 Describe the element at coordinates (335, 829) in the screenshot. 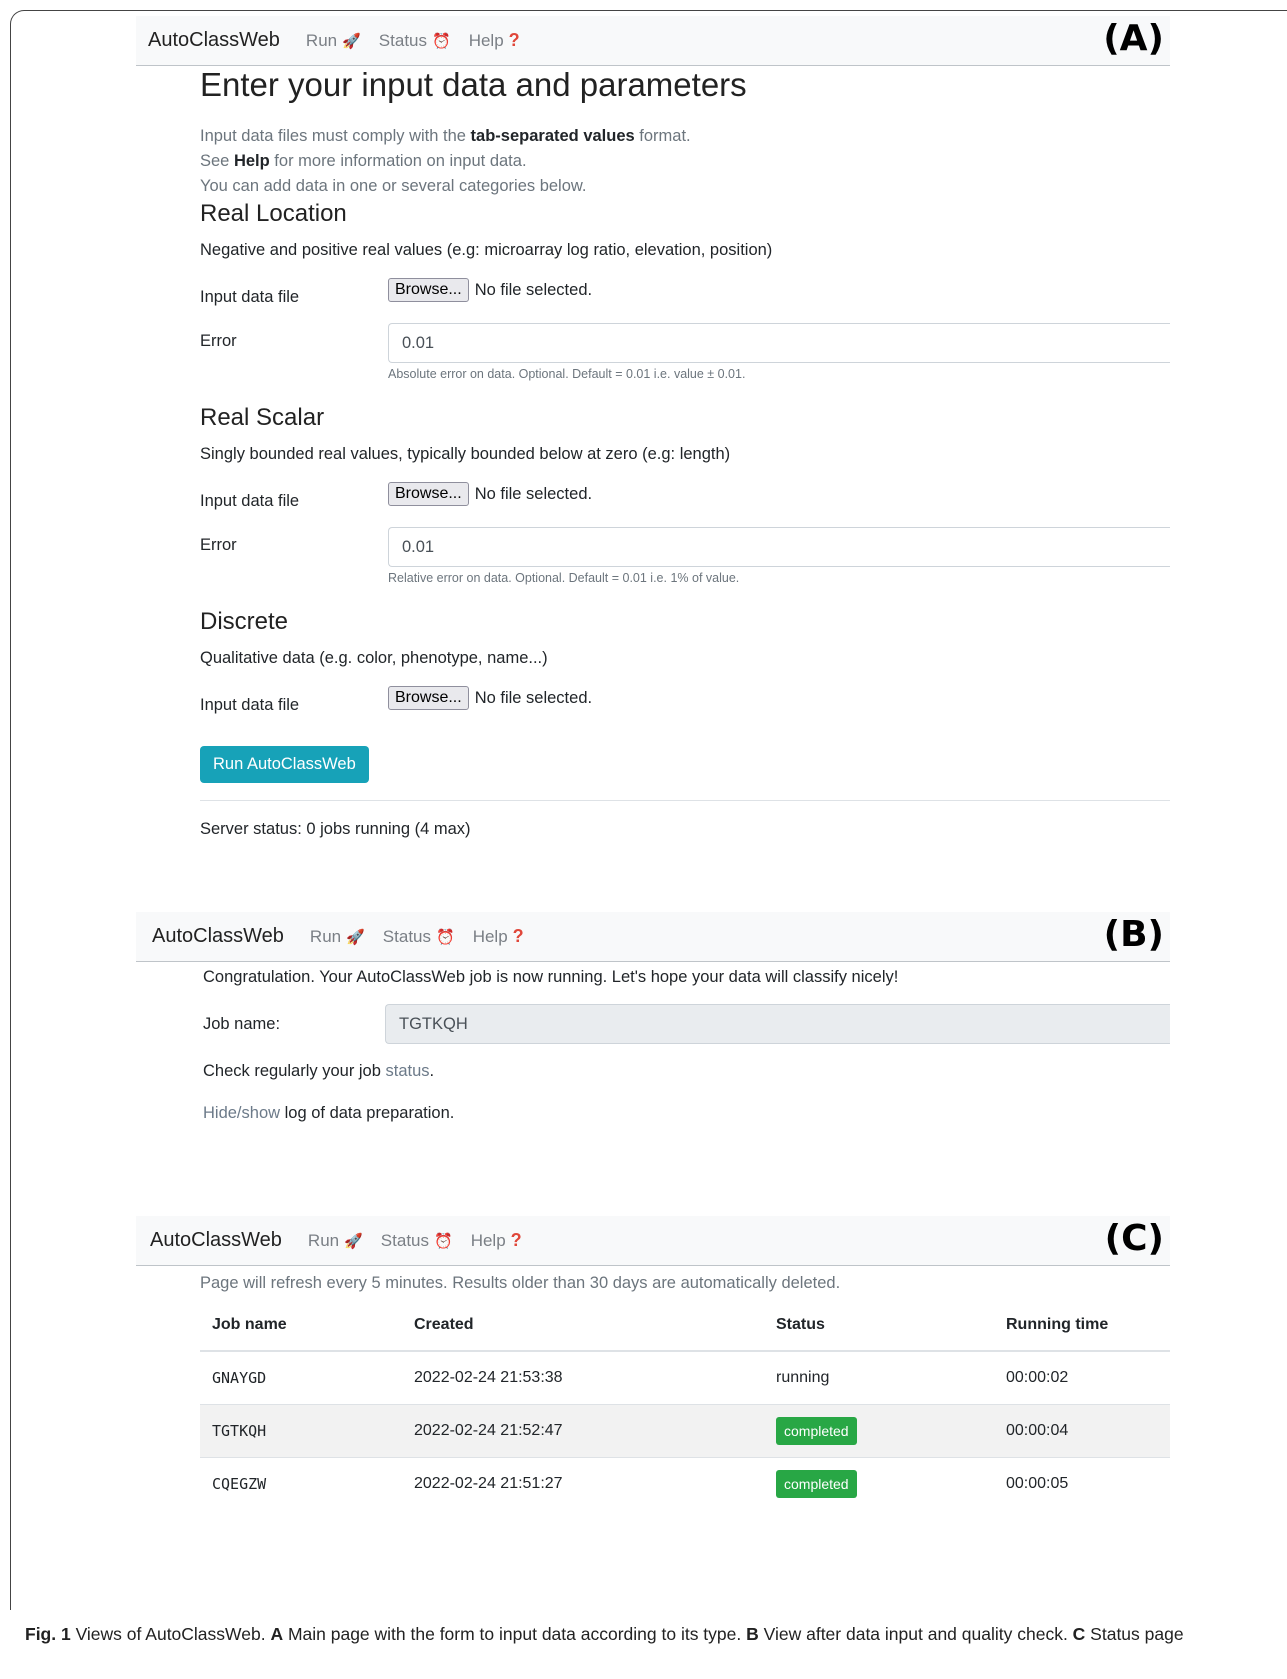

I see `server-status: Server status: 0 jobs running (4 max)` at that location.